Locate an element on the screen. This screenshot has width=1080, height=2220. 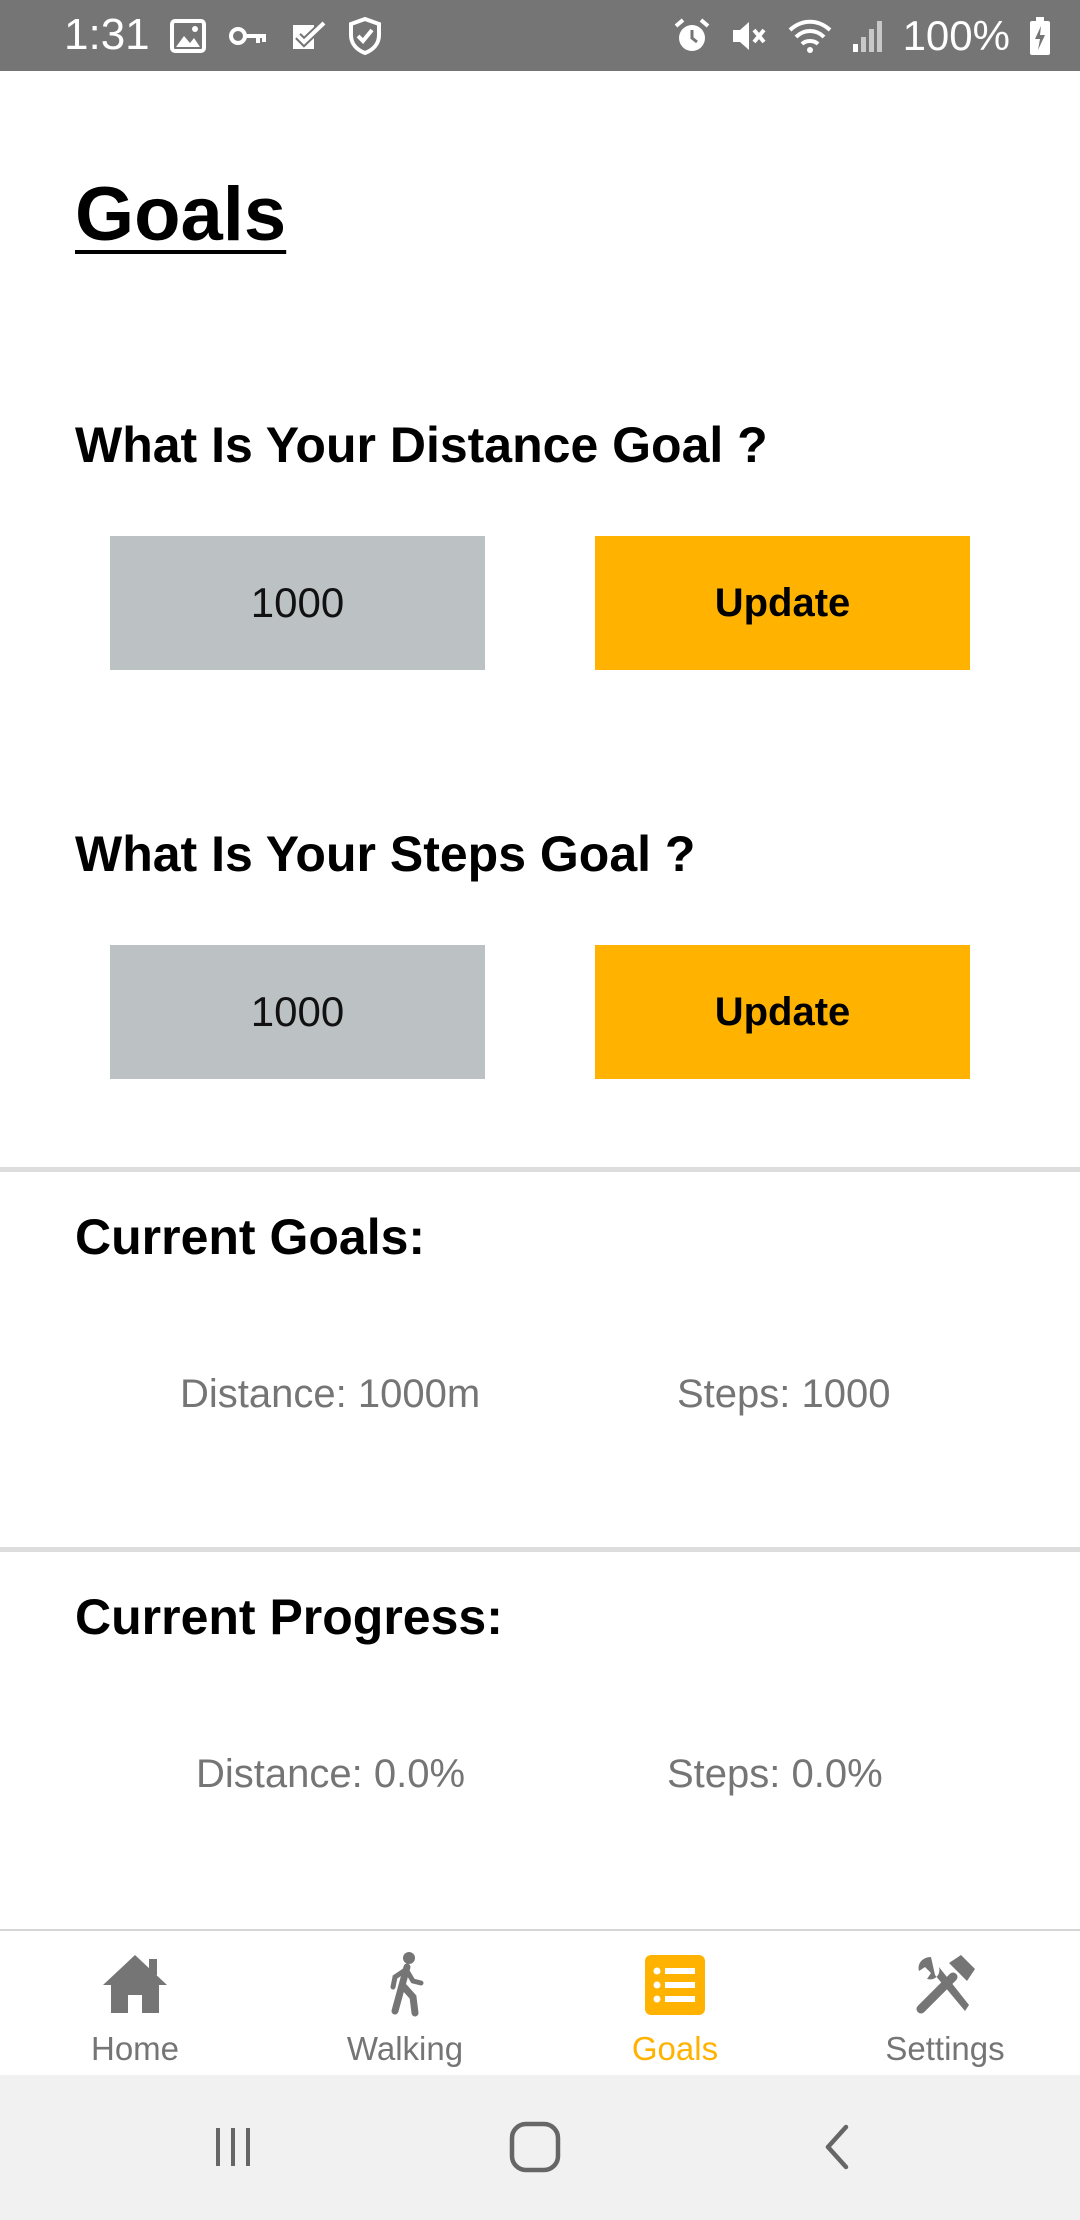
nav-label-home: Home is located at coordinates (135, 2048).